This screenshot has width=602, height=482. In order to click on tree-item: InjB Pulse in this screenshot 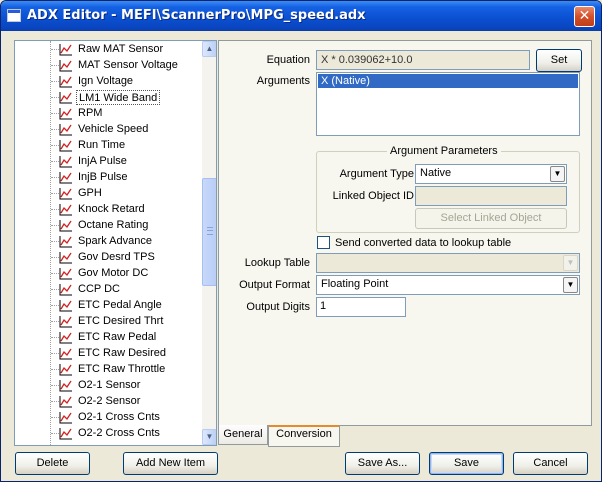, I will do `click(108, 177)`.